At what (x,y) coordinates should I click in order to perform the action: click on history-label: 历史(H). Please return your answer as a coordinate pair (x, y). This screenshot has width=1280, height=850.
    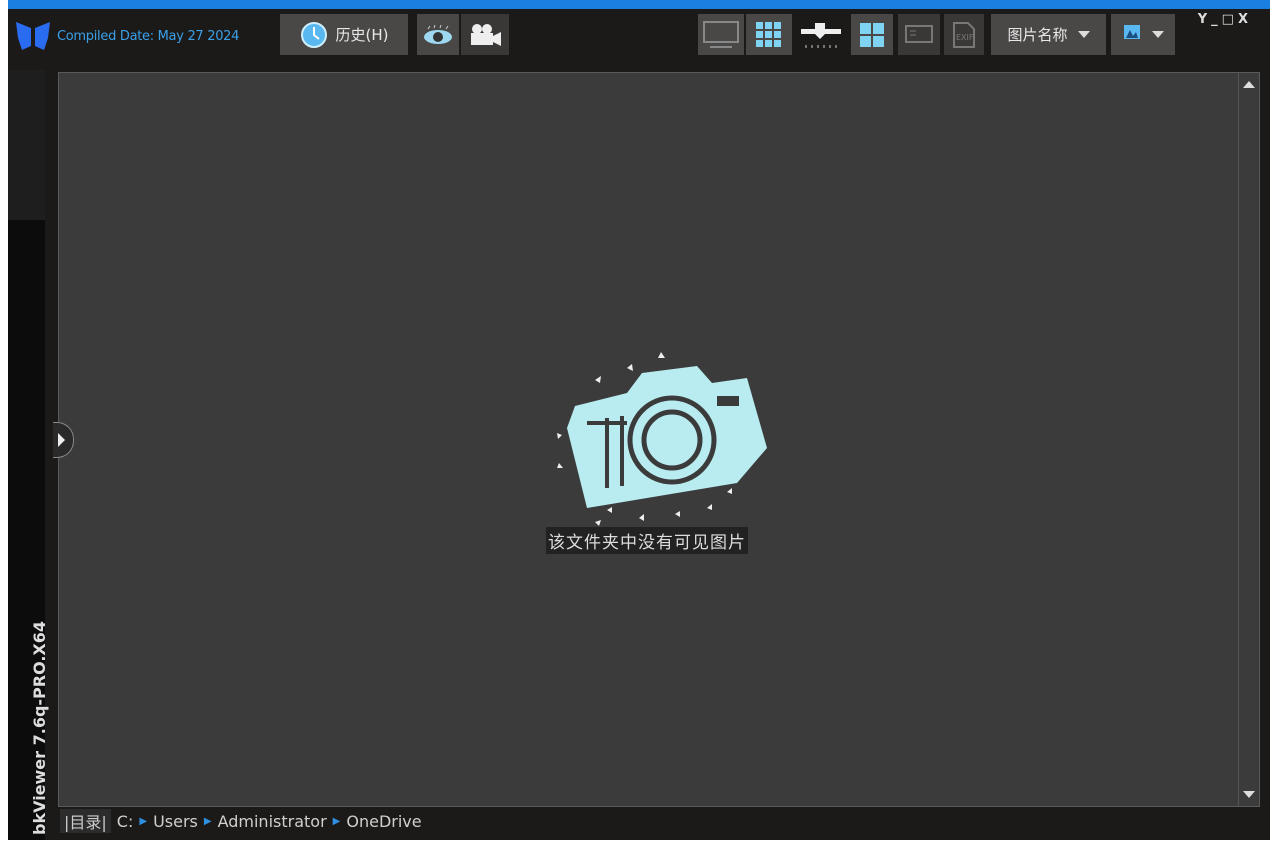
    Looking at the image, I should click on (362, 35).